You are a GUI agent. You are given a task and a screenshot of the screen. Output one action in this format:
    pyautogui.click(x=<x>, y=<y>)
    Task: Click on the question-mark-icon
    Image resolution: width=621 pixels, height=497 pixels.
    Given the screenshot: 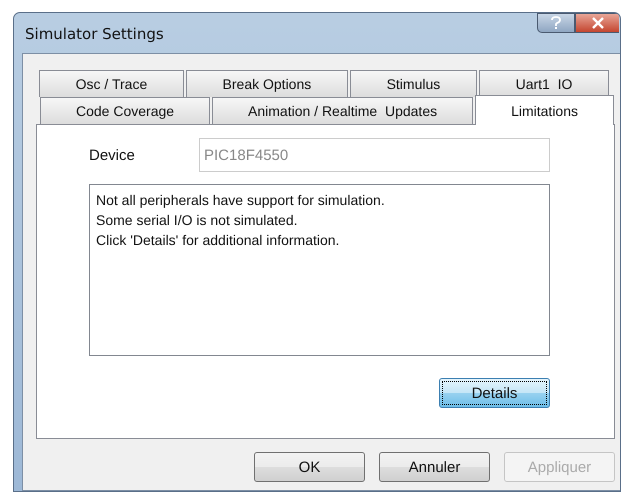 What is the action you would take?
    pyautogui.click(x=556, y=23)
    